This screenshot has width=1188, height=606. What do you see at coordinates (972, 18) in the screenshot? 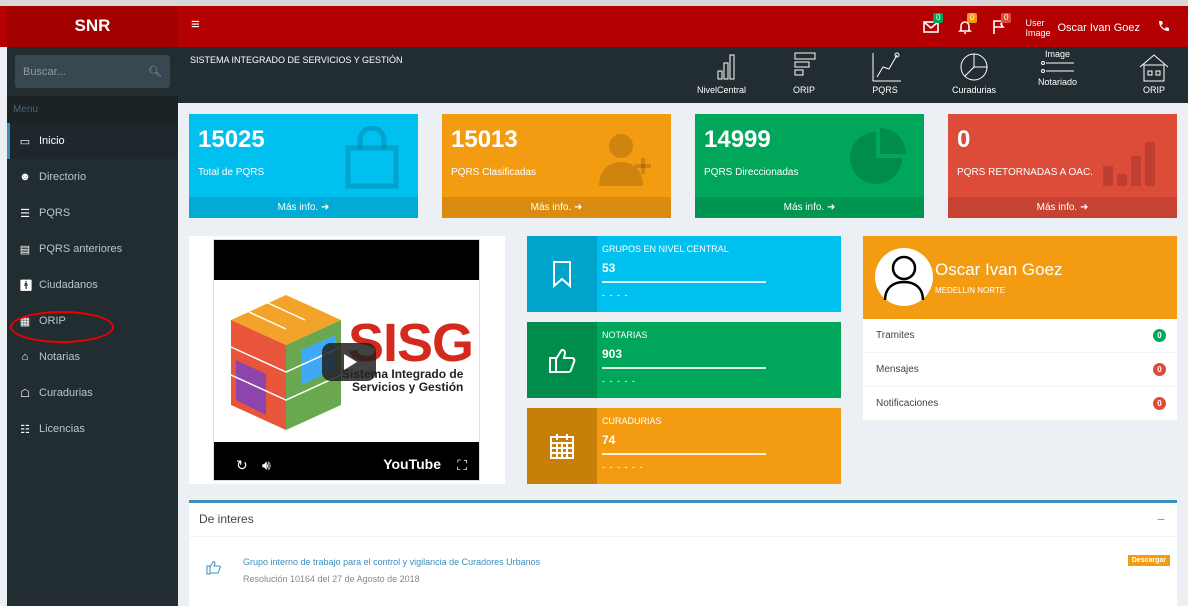
I see `notifications-badge: 0` at bounding box center [972, 18].